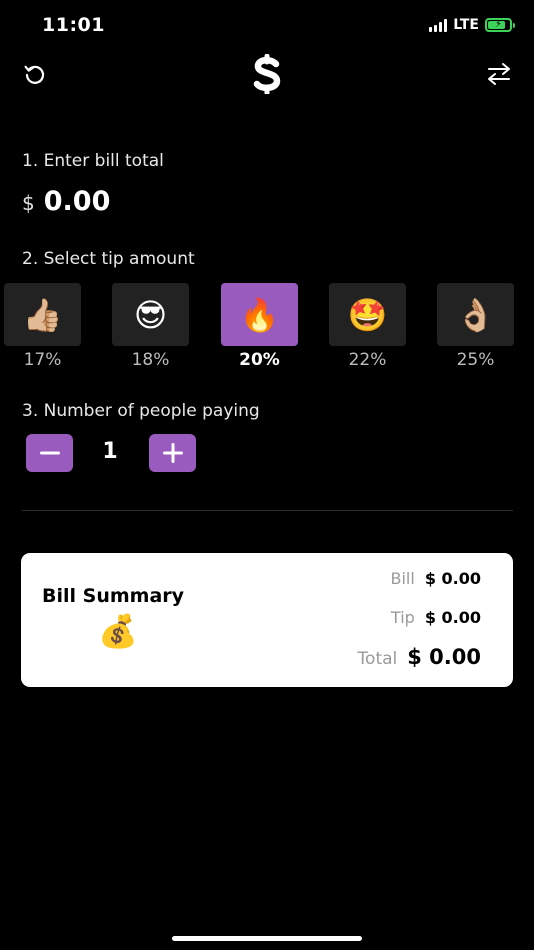 This screenshot has height=950, width=534. What do you see at coordinates (475, 360) in the screenshot?
I see `tip-percent-25: 25%` at bounding box center [475, 360].